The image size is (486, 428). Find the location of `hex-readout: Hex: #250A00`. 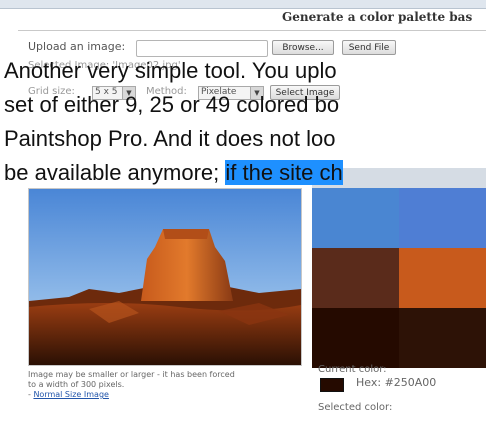

hex-readout: Hex: #250A00 is located at coordinates (396, 382).